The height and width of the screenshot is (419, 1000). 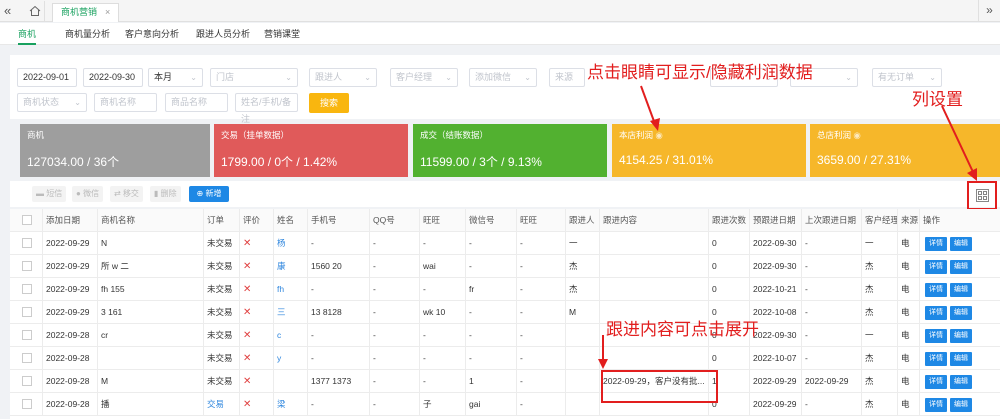 What do you see at coordinates (165, 194) in the screenshot?
I see `delete-button: ▮ 删除` at bounding box center [165, 194].